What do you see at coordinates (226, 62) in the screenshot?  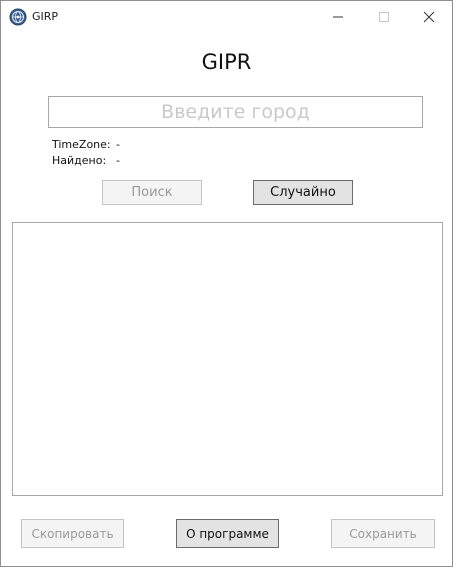 I see `app-heading: GIPR` at bounding box center [226, 62].